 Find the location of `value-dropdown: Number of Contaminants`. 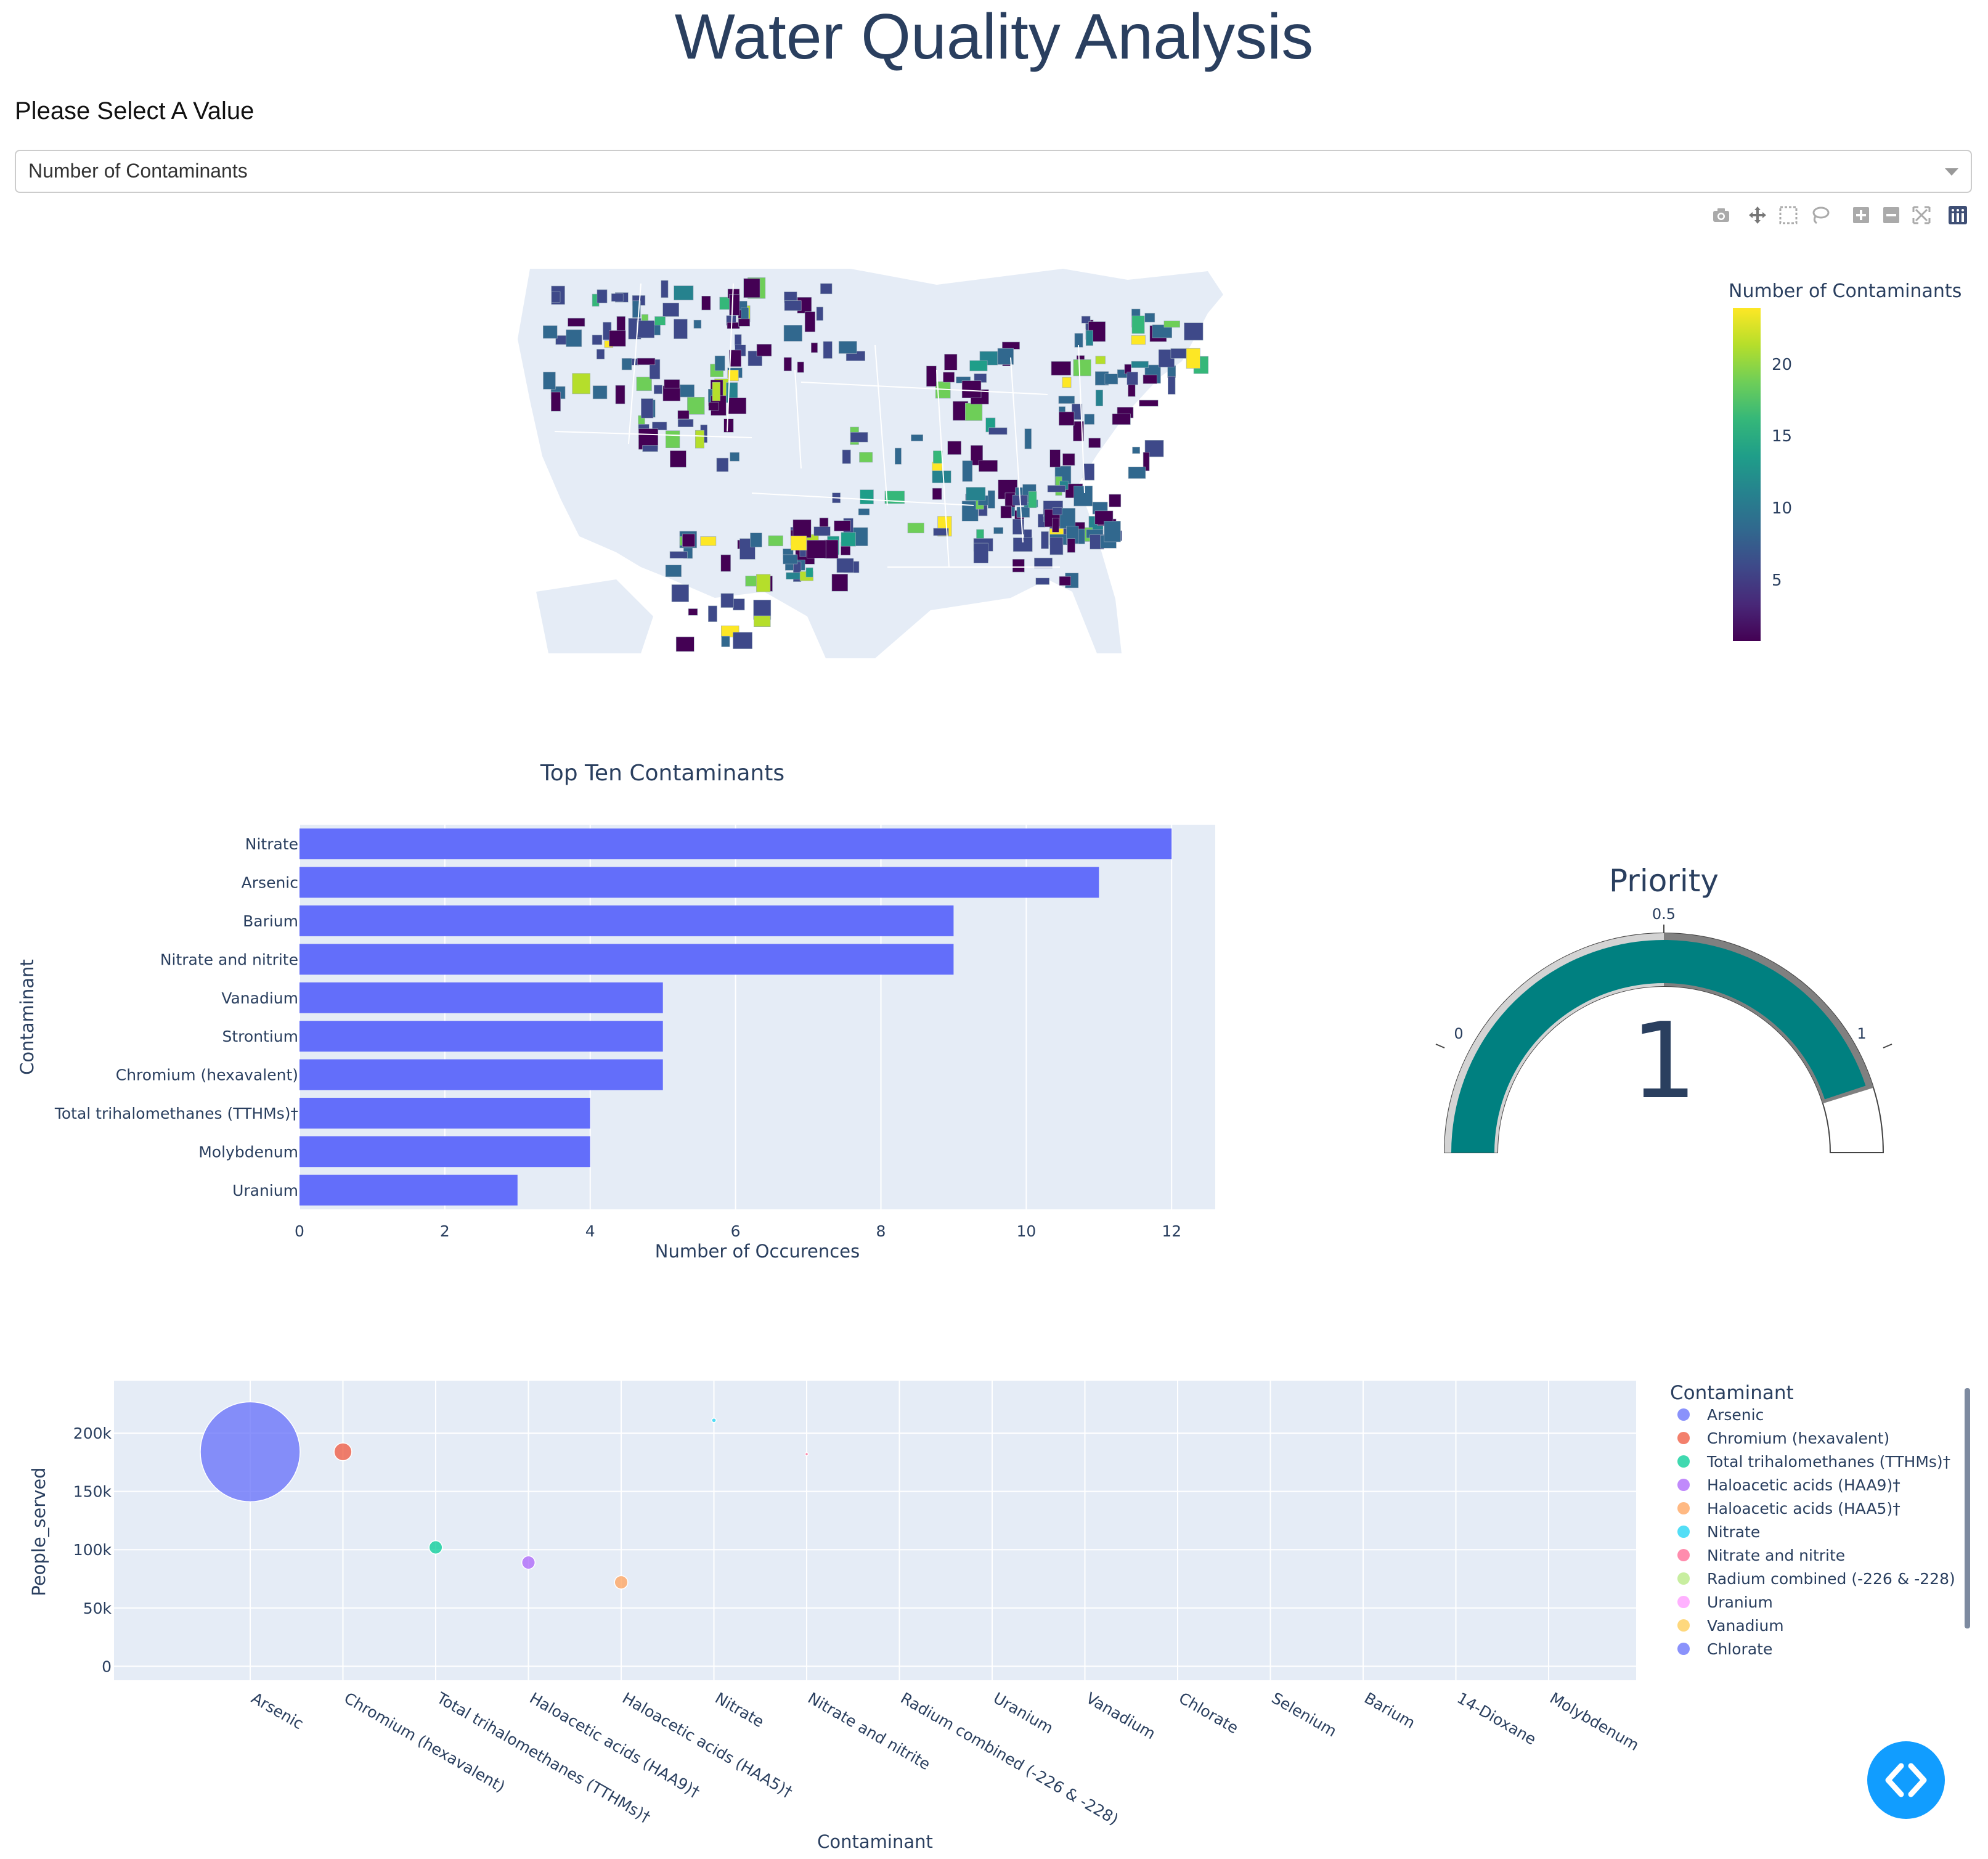

value-dropdown: Number of Contaminants is located at coordinates (993, 171).